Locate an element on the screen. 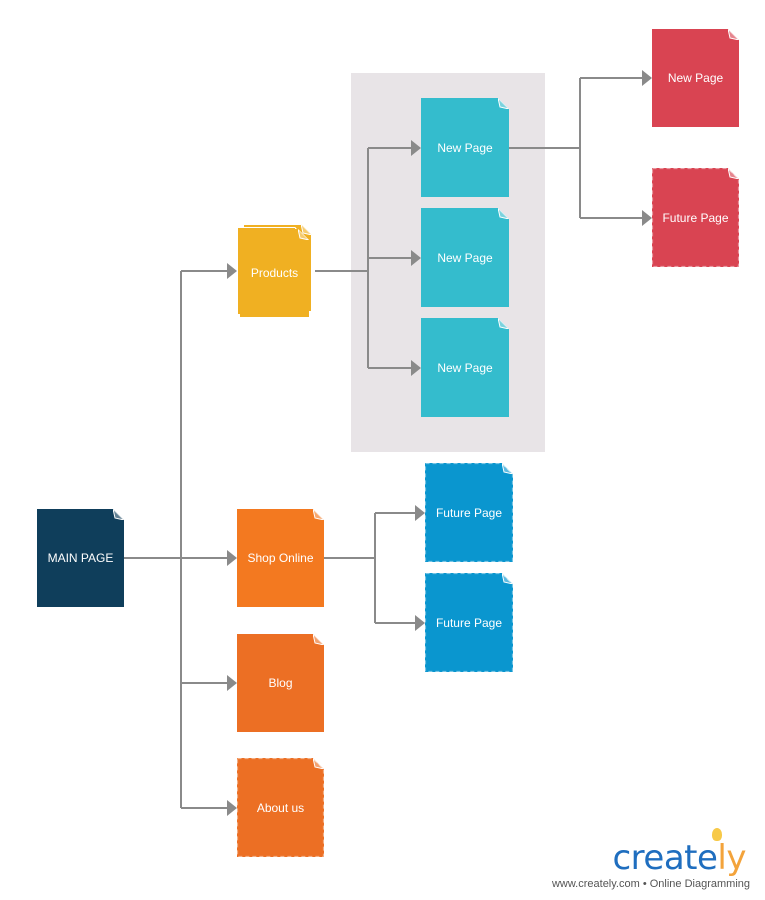 Image resolution: width=765 pixels, height=900 pixels. node-new-page-3: New Page is located at coordinates (465, 367).